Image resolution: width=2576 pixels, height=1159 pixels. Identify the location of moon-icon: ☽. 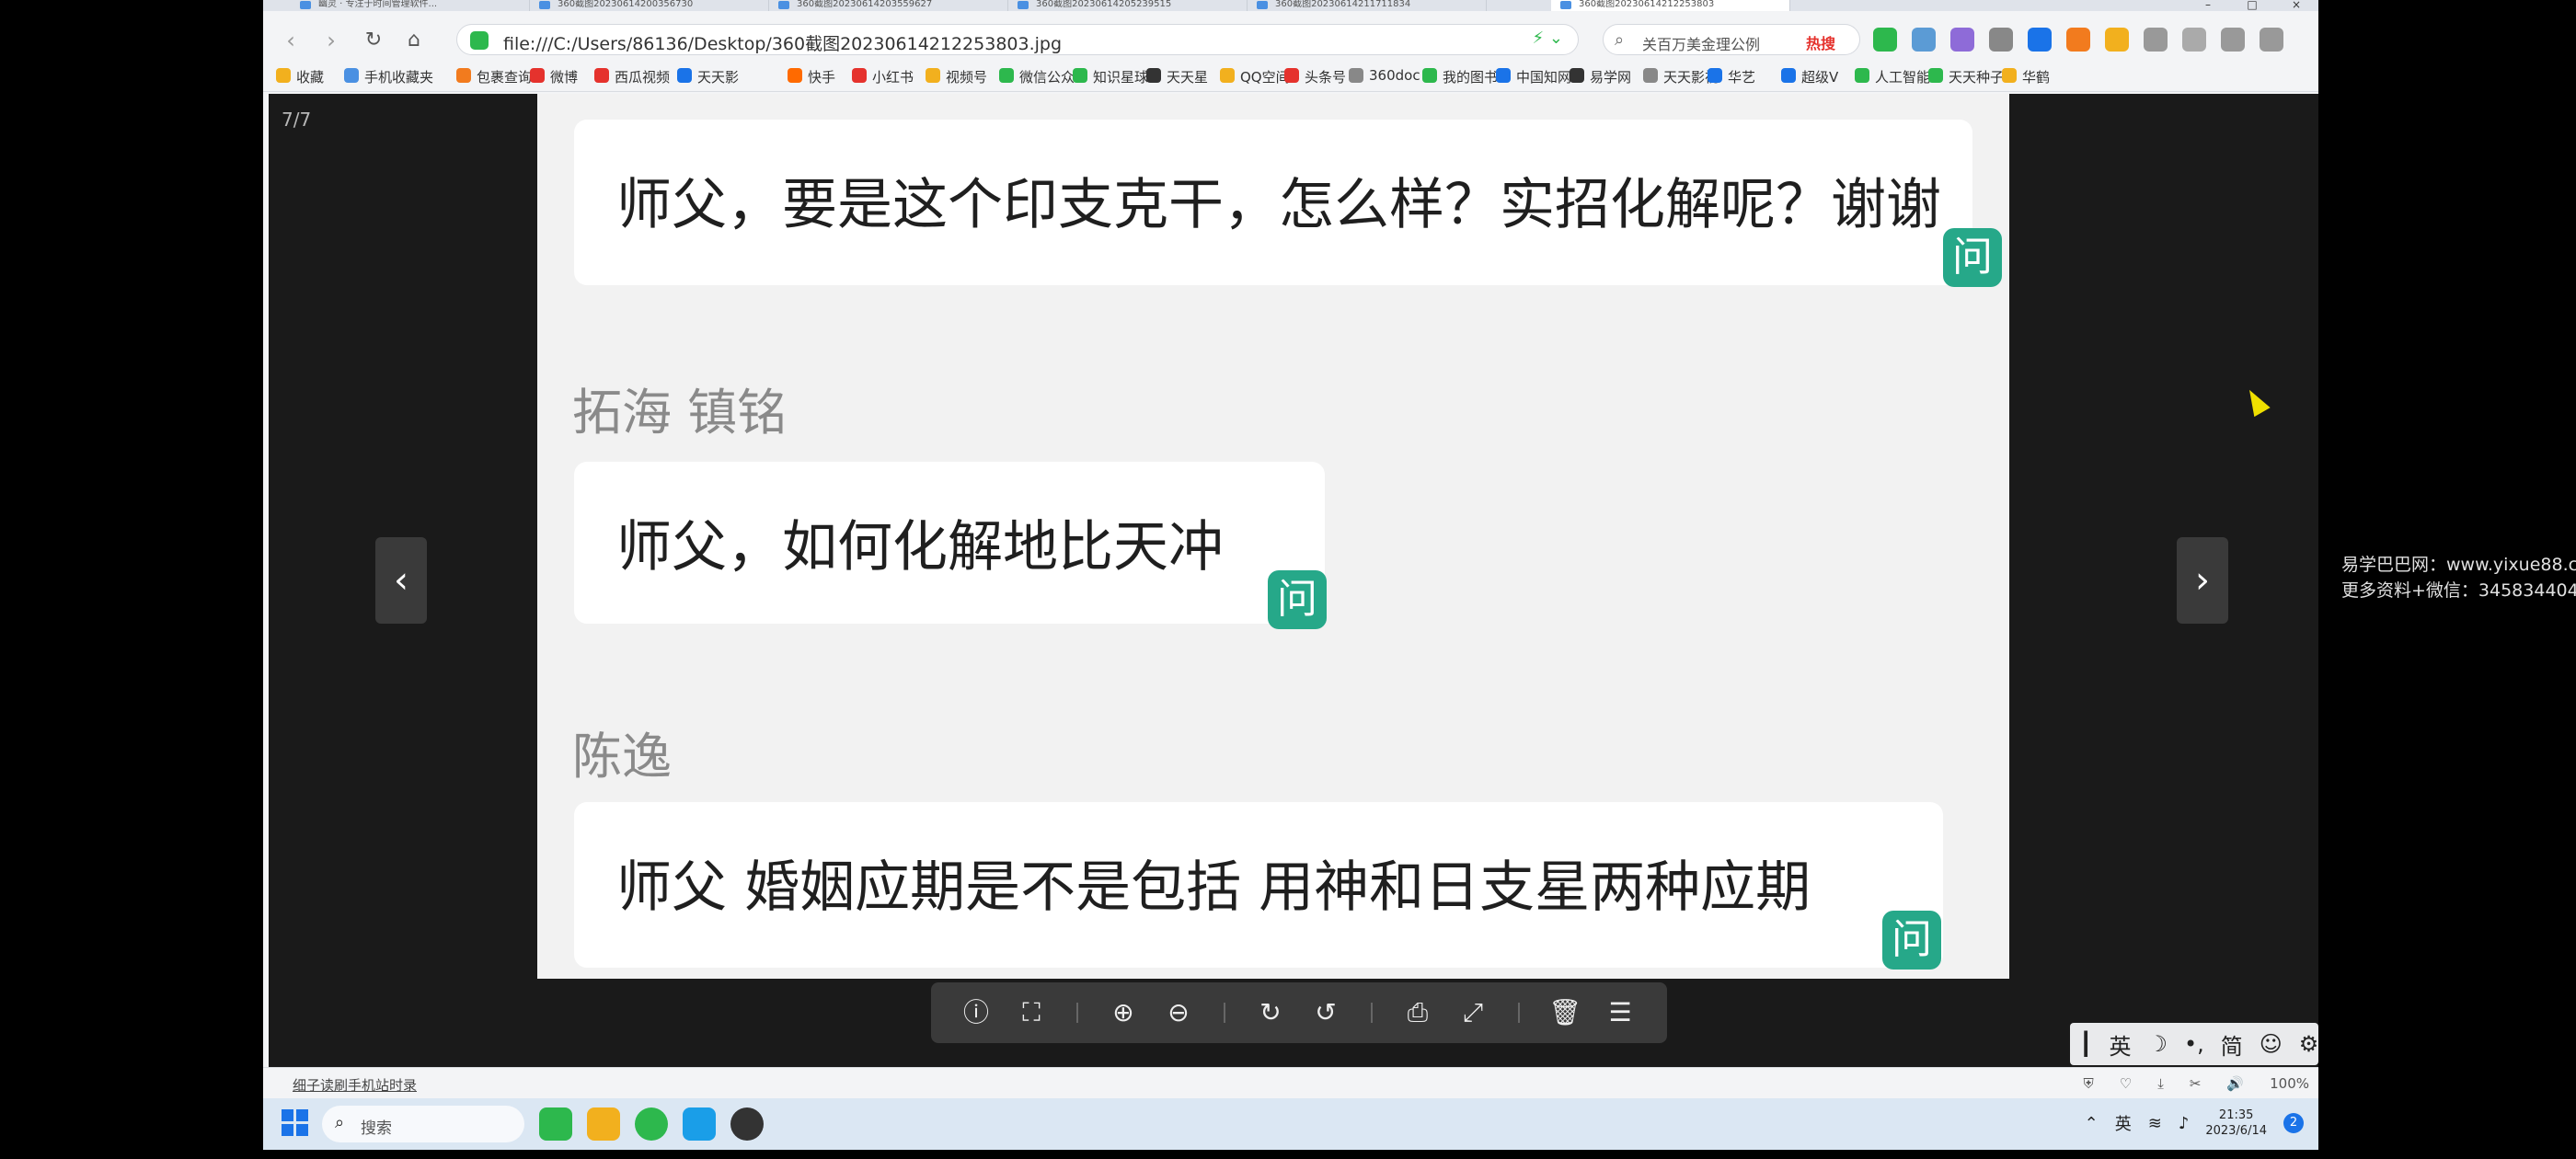
(2157, 1044).